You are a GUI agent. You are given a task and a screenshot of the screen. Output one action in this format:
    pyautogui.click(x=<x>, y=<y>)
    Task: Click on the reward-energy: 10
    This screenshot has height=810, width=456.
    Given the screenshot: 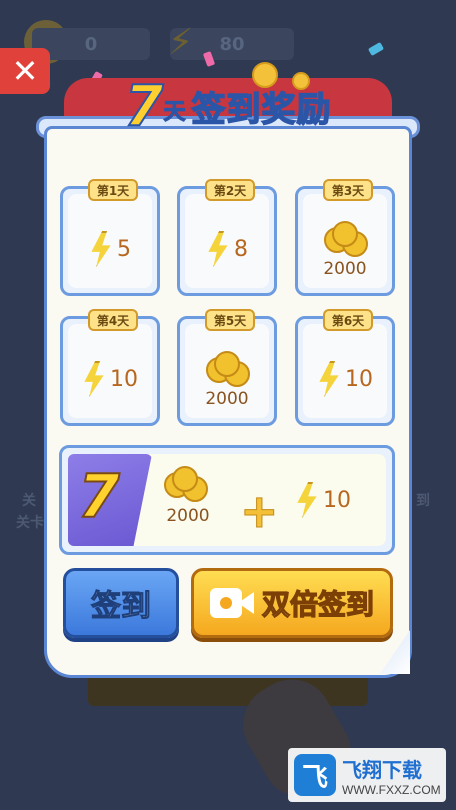 What is the action you would take?
    pyautogui.click(x=337, y=500)
    